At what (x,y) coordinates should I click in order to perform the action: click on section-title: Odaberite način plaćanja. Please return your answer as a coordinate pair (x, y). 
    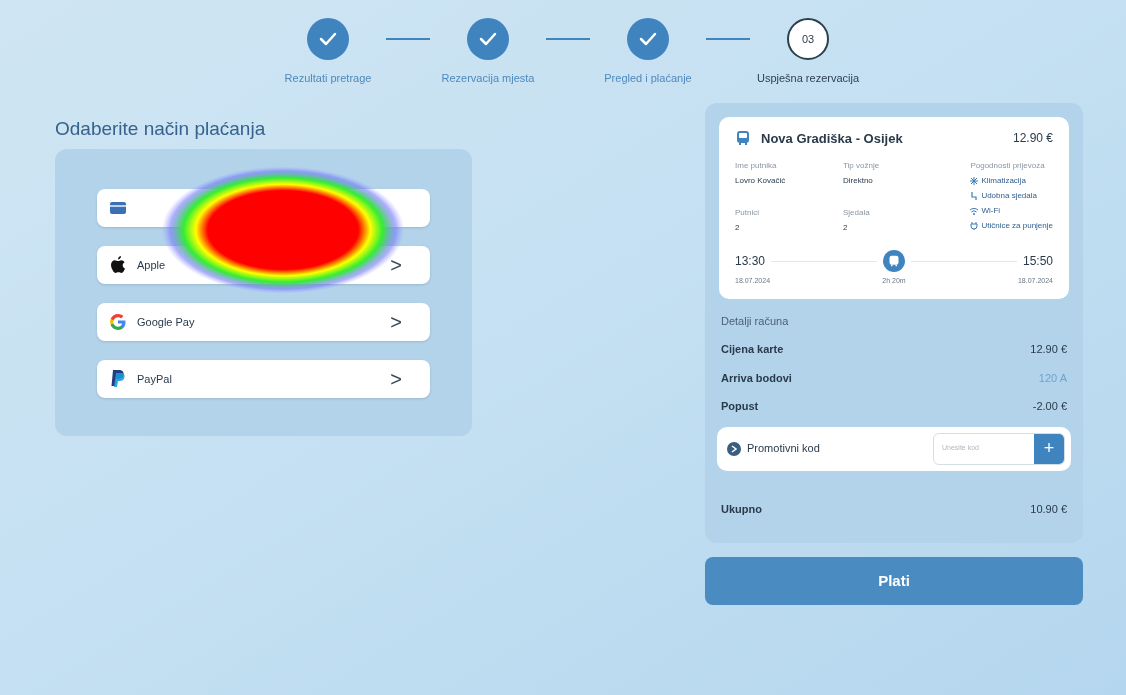
    Looking at the image, I should click on (161, 128).